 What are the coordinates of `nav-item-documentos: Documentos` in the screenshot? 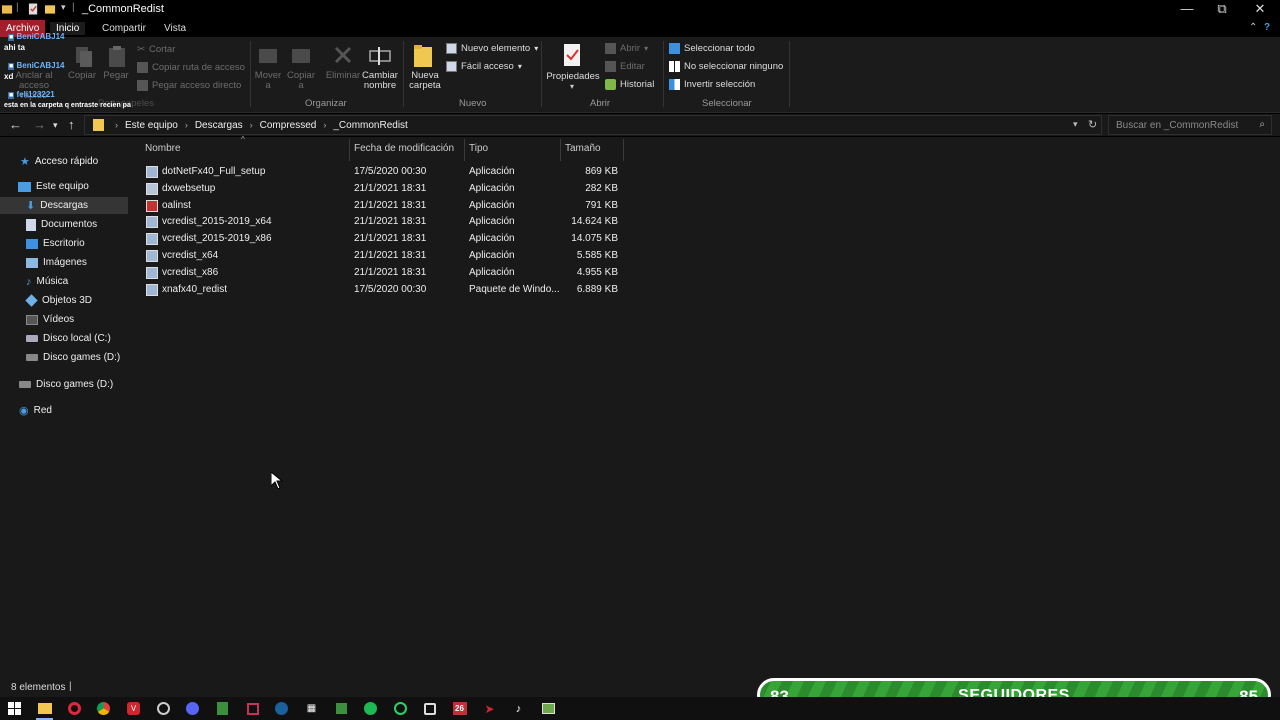 It's located at (61, 224).